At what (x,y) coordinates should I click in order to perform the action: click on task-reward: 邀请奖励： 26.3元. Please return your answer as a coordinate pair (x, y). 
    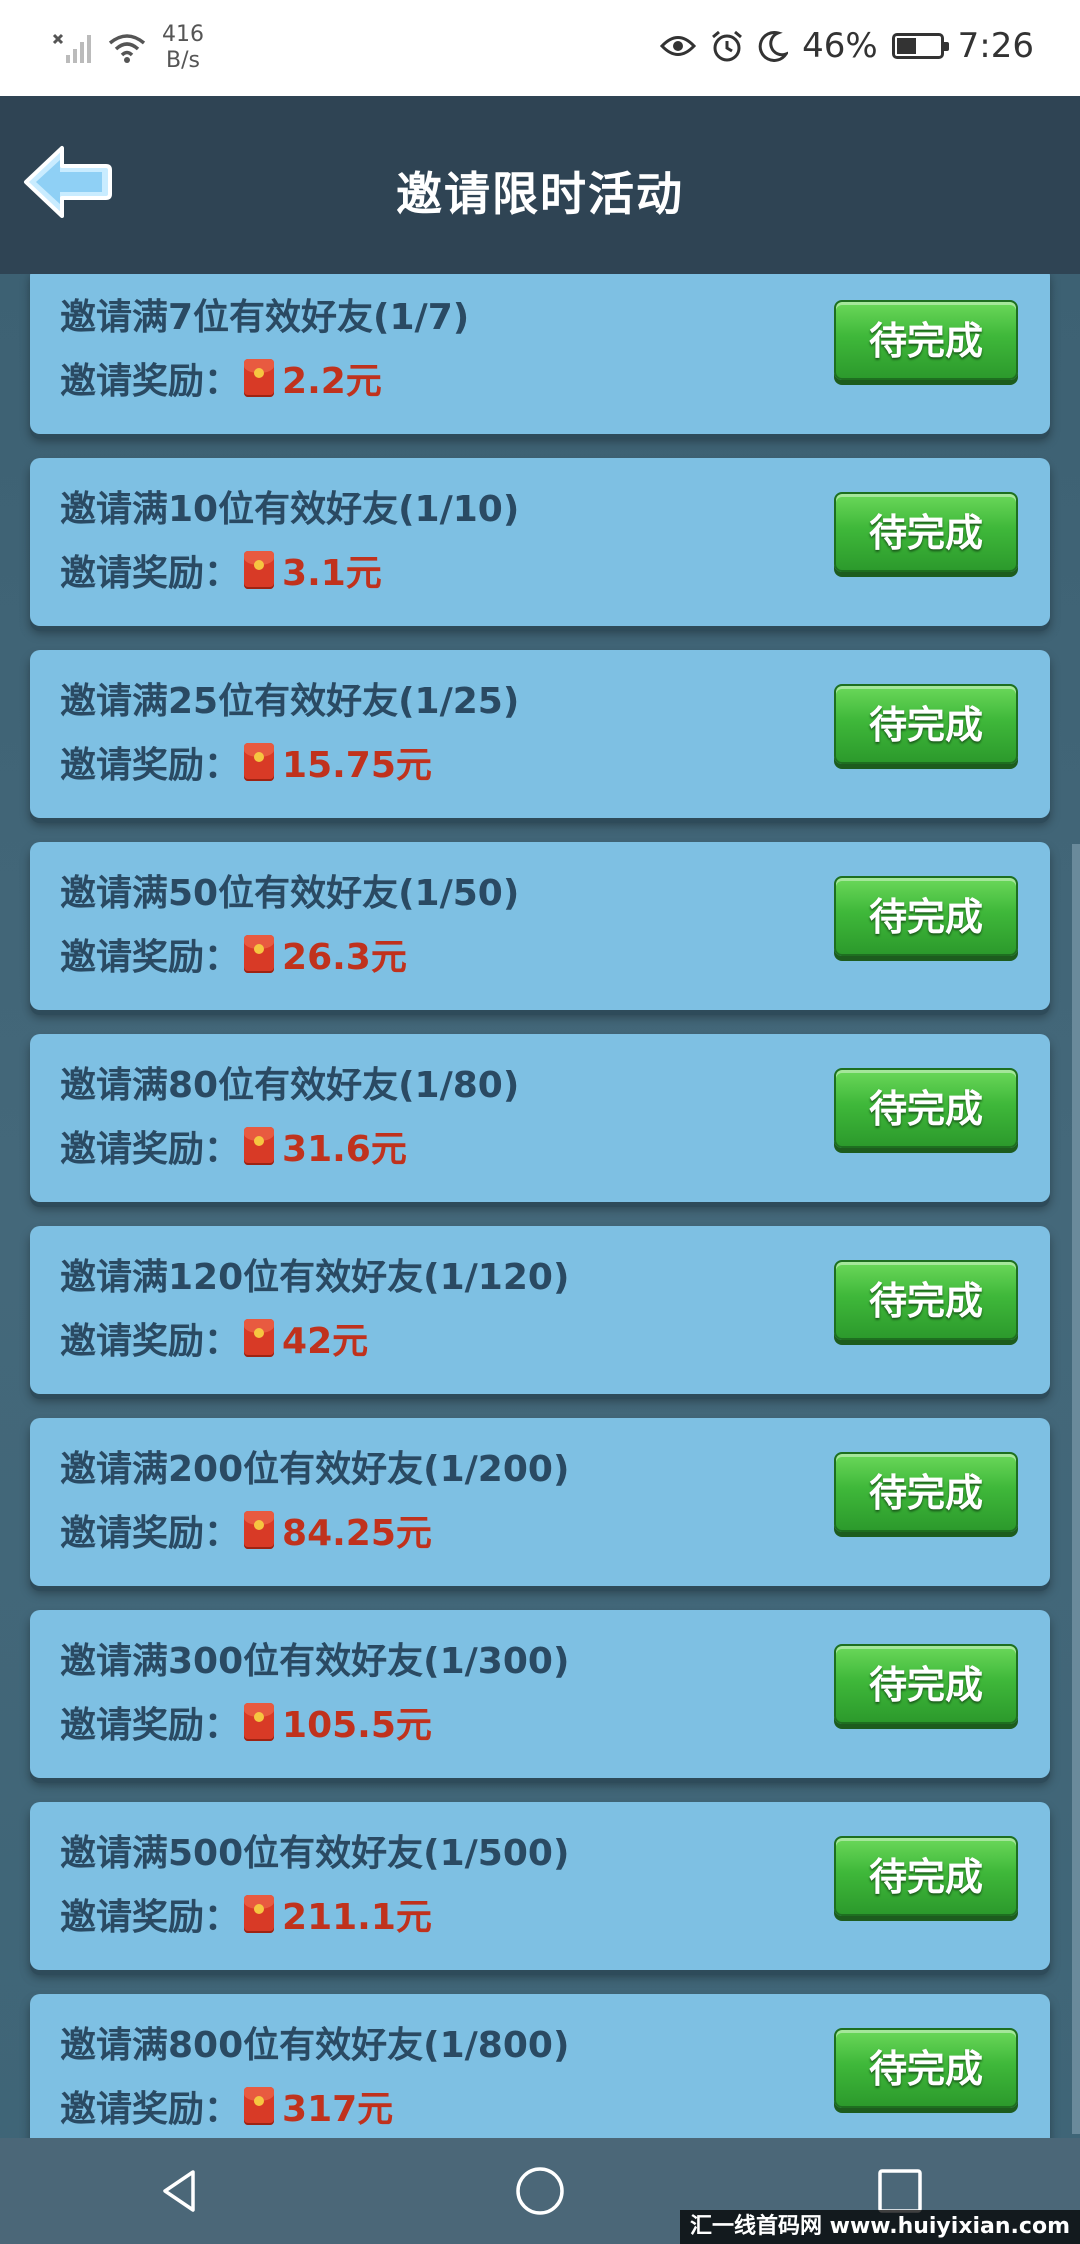
    Looking at the image, I should click on (233, 954).